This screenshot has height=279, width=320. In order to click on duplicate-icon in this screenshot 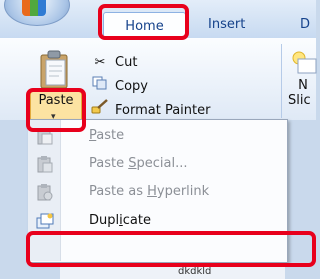, I will do `click(45, 221)`.